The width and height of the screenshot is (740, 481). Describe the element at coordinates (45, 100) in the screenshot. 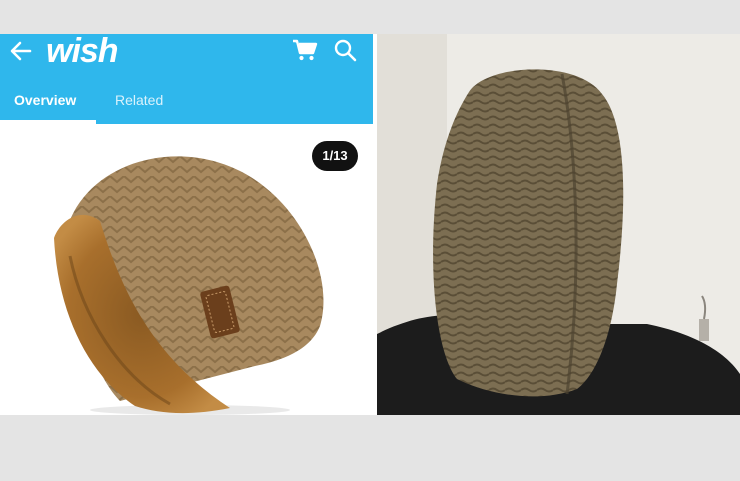

I see `tab-overview: Overview` at that location.